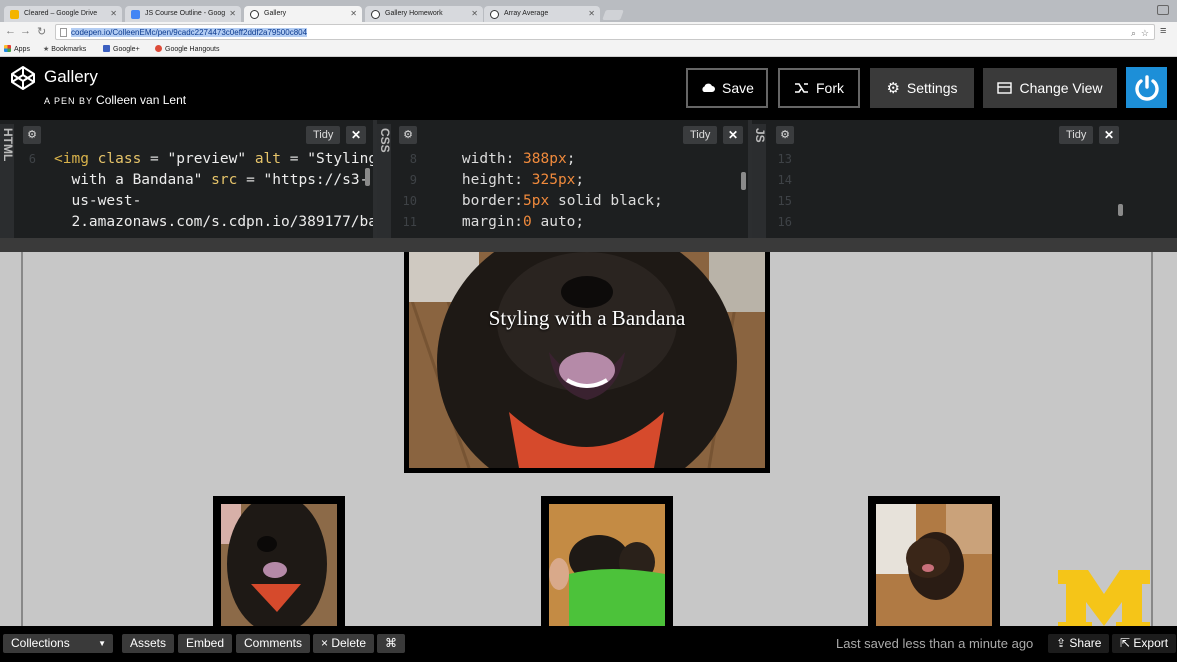 The image size is (1177, 662). Describe the element at coordinates (613, 15) in the screenshot. I see `new-tab-button` at that location.